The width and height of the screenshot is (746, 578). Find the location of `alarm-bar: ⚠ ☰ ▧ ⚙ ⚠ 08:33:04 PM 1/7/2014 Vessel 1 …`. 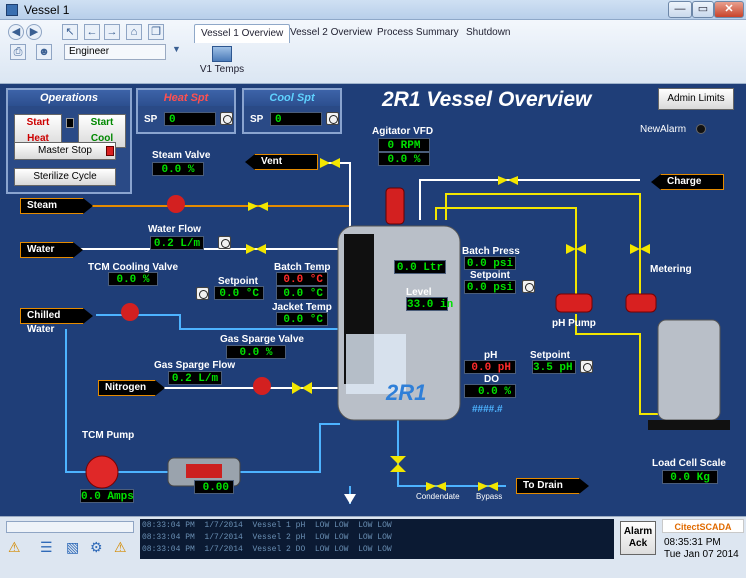

alarm-bar: ⚠ ☰ ▧ ⚙ ⚠ 08:33:04 PM 1/7/2014 Vessel 1 … is located at coordinates (373, 547).